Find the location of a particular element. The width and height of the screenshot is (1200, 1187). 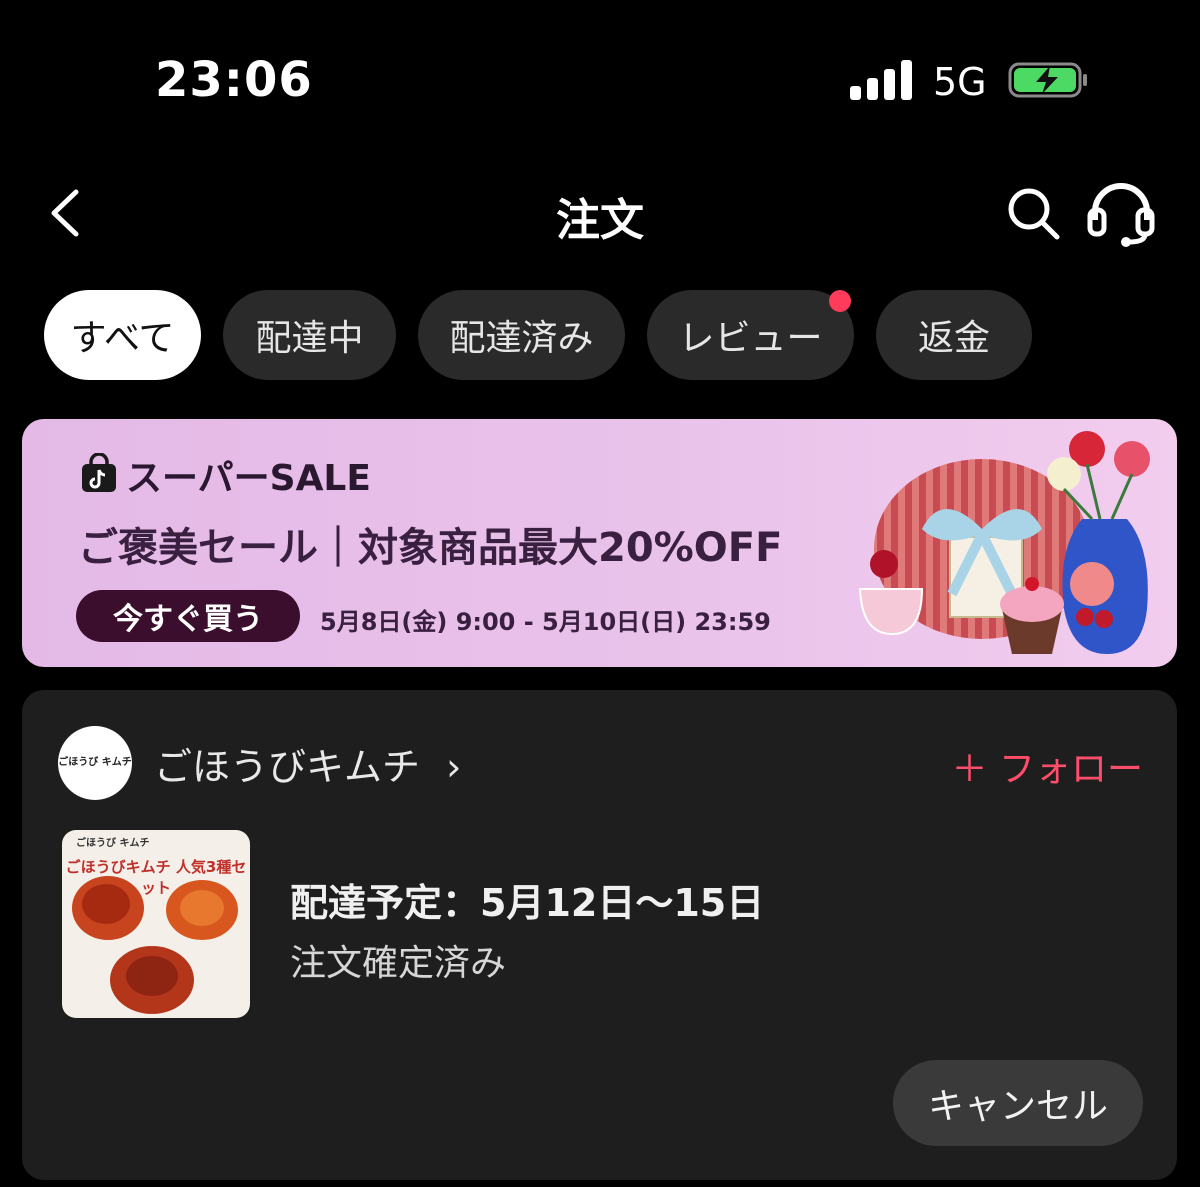

shop-bag-icon is located at coordinates (99, 472).